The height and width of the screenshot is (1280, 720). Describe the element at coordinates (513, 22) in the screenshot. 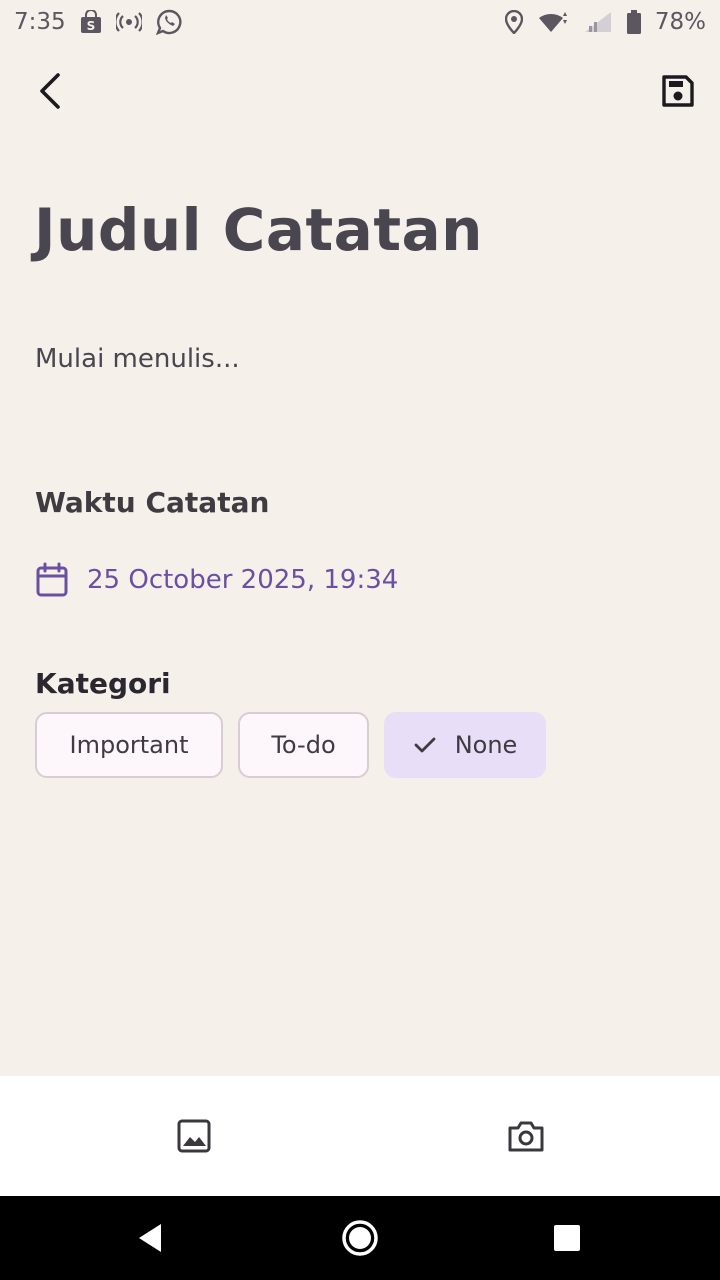

I see `location-icon` at that location.